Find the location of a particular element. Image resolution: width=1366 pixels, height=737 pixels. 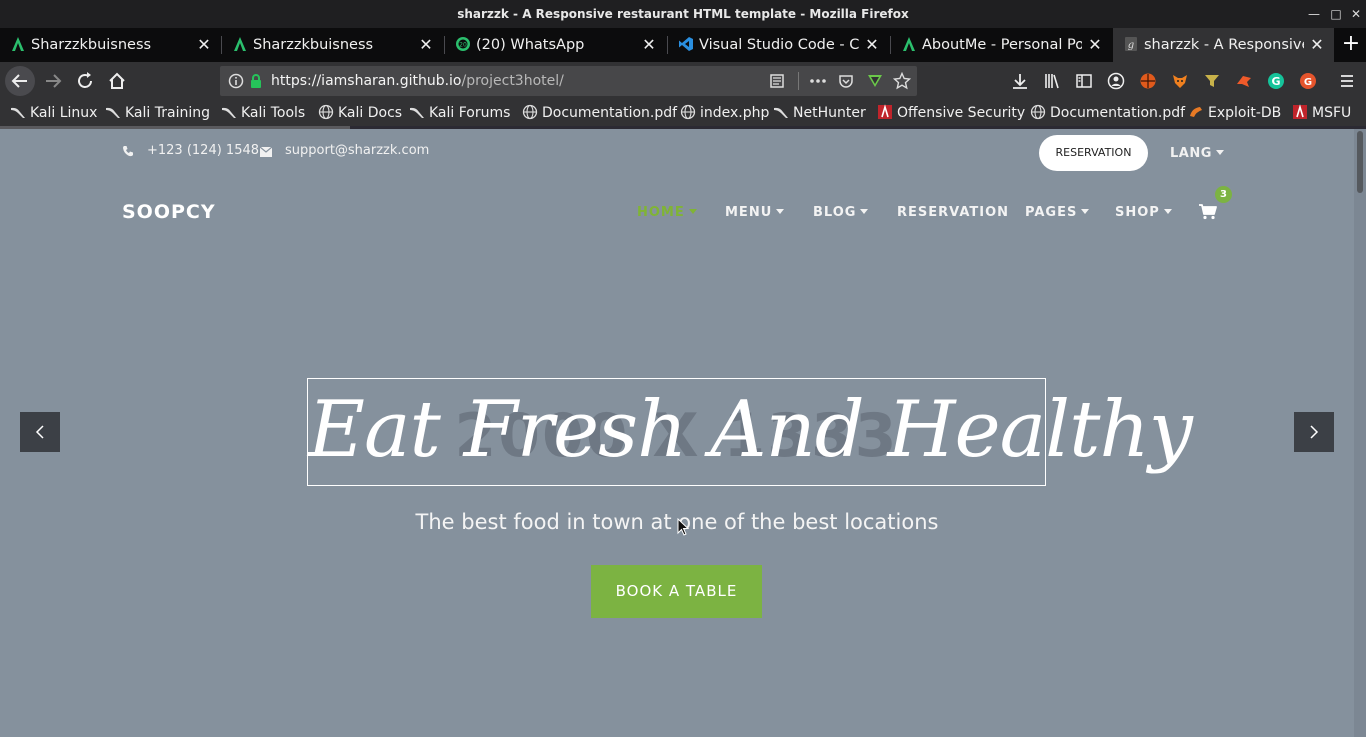

bookmark-kali-training: Kali Training is located at coordinates (157, 113).